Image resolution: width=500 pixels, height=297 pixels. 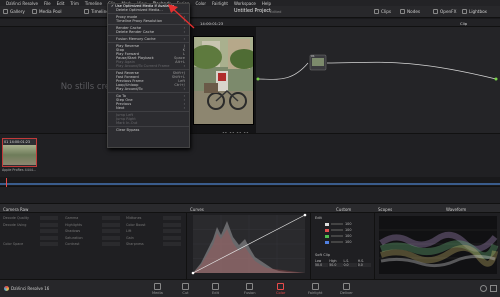 I want to click on menu-timeline: Timeline, so click(x=93, y=3).